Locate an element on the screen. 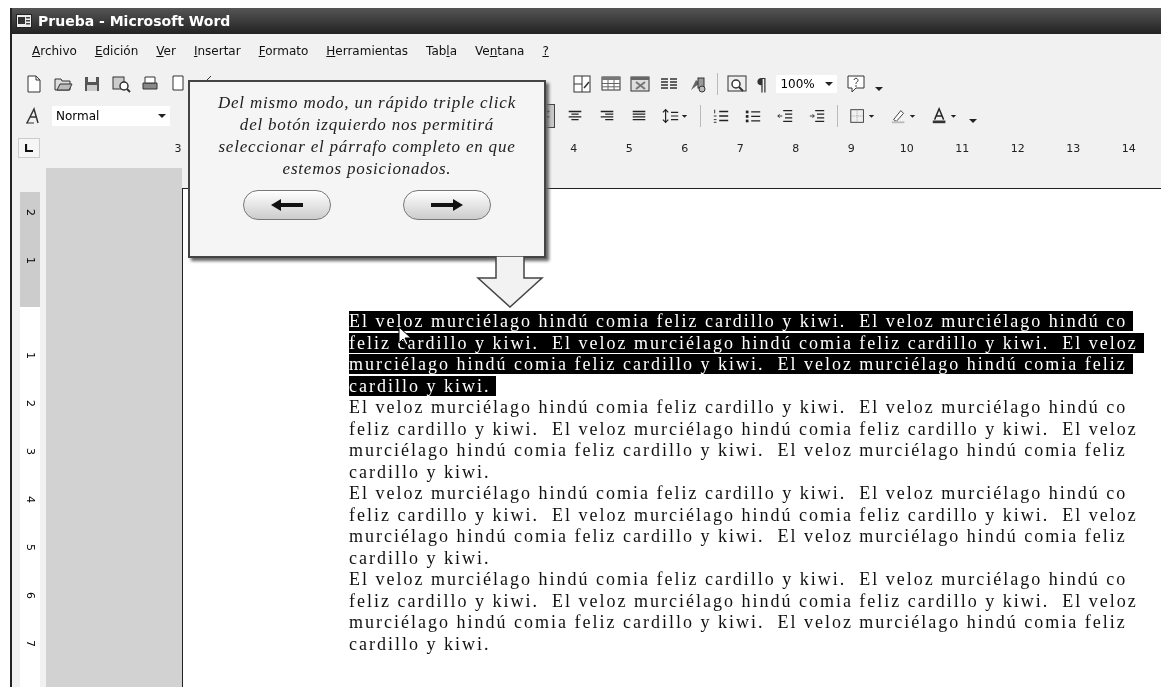 The width and height of the screenshot is (1161, 687). left-arrow-icon is located at coordinates (287, 205).